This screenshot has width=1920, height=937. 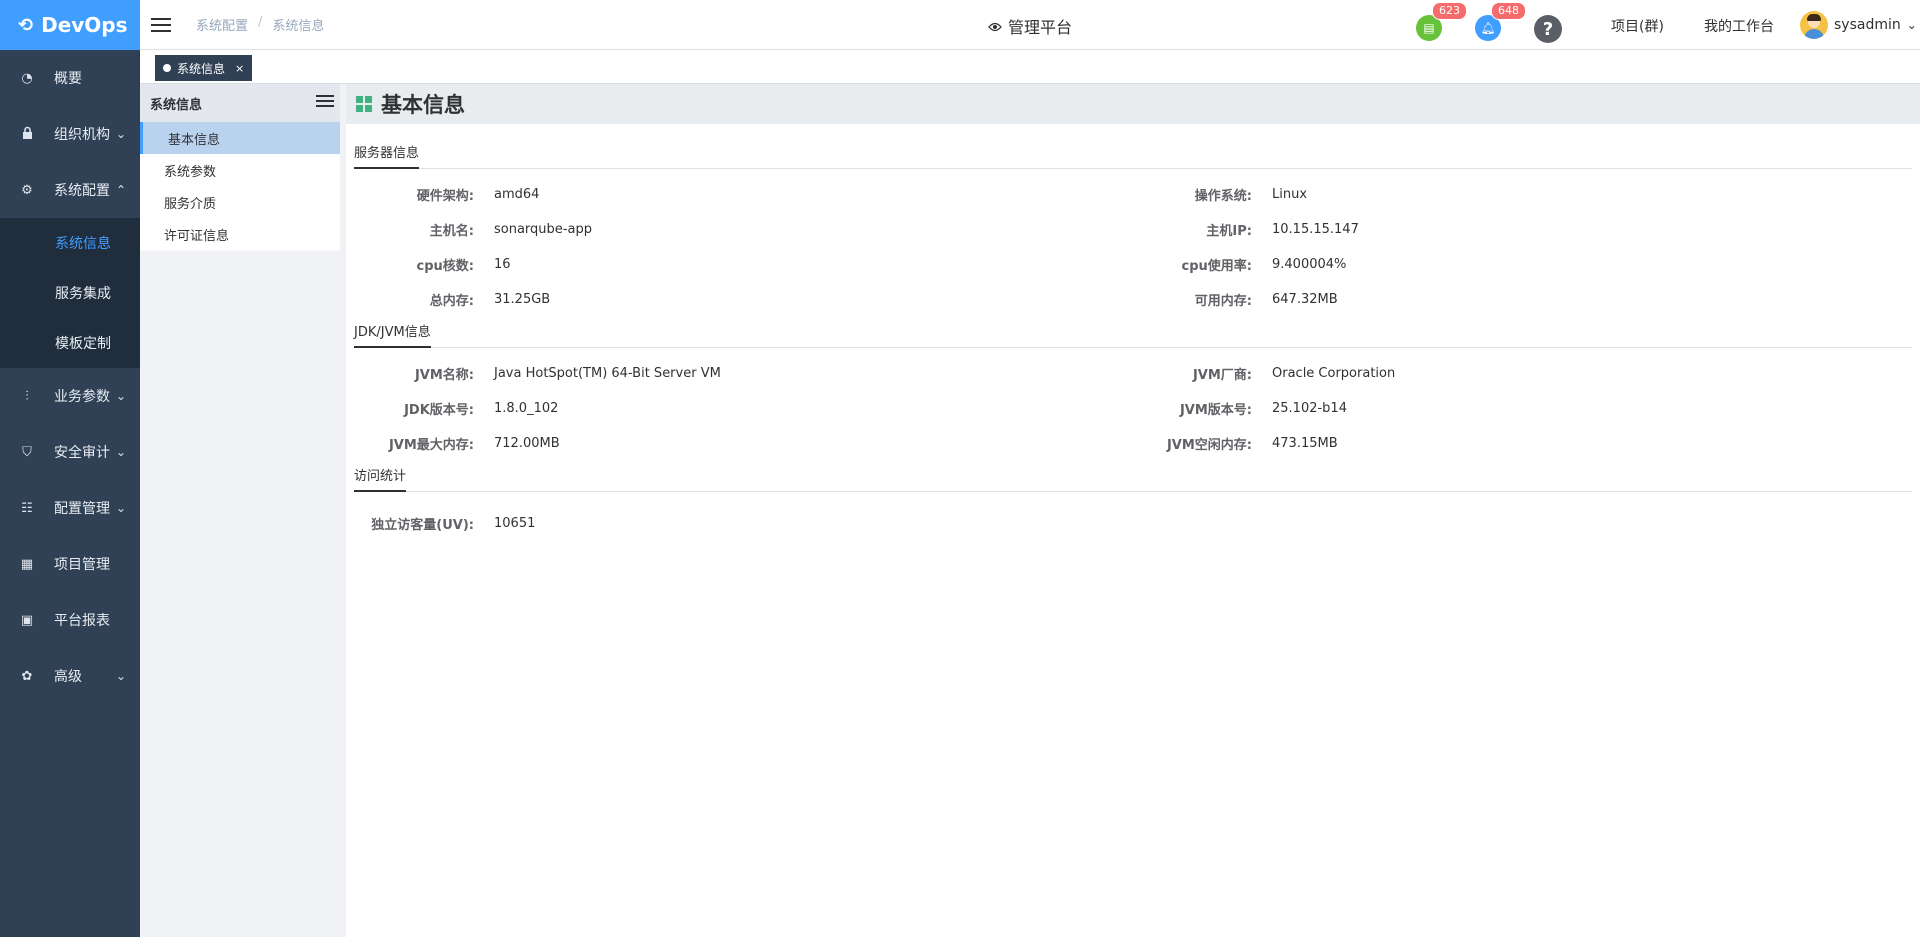 What do you see at coordinates (82, 509) in the screenshot?
I see `sidebar-item-label: 配置管理` at bounding box center [82, 509].